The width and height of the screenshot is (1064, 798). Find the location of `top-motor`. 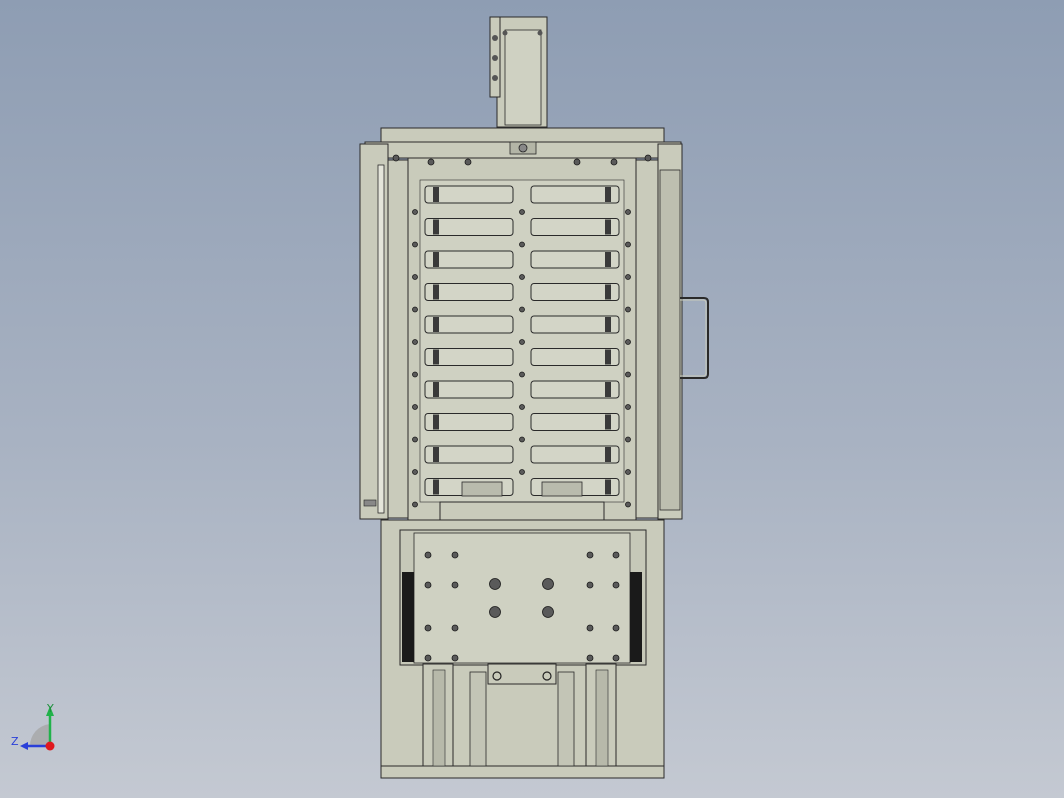

top-motor is located at coordinates (518, 72).